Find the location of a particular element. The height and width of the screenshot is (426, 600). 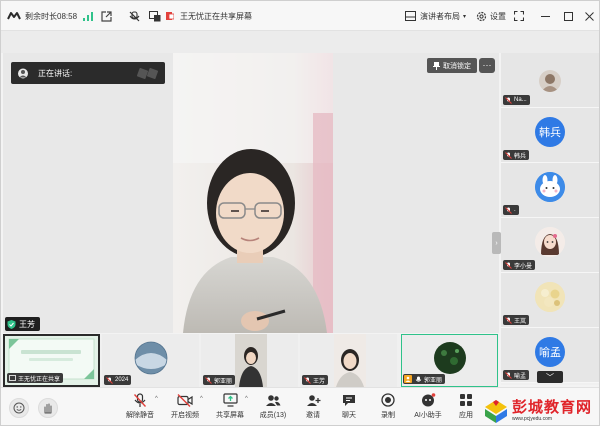

settings-label: 设置 is located at coordinates (498, 16).